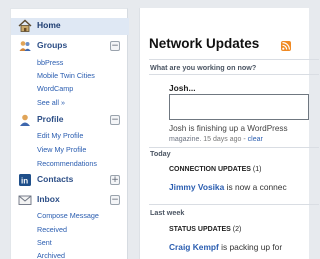  What do you see at coordinates (252, 247) in the screenshot?
I see `update-text: is packing up for` at bounding box center [252, 247].